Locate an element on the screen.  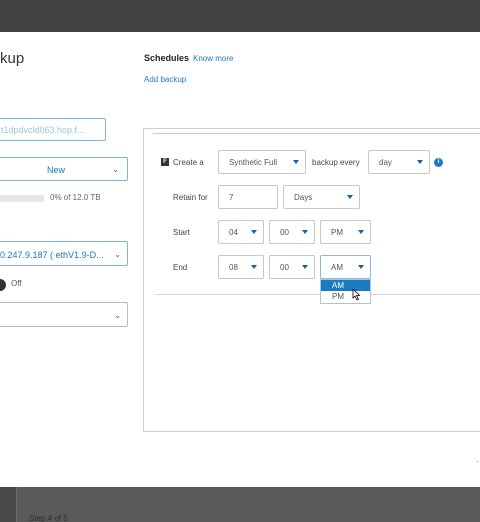
start-minute-value: 00 is located at coordinates (284, 232).